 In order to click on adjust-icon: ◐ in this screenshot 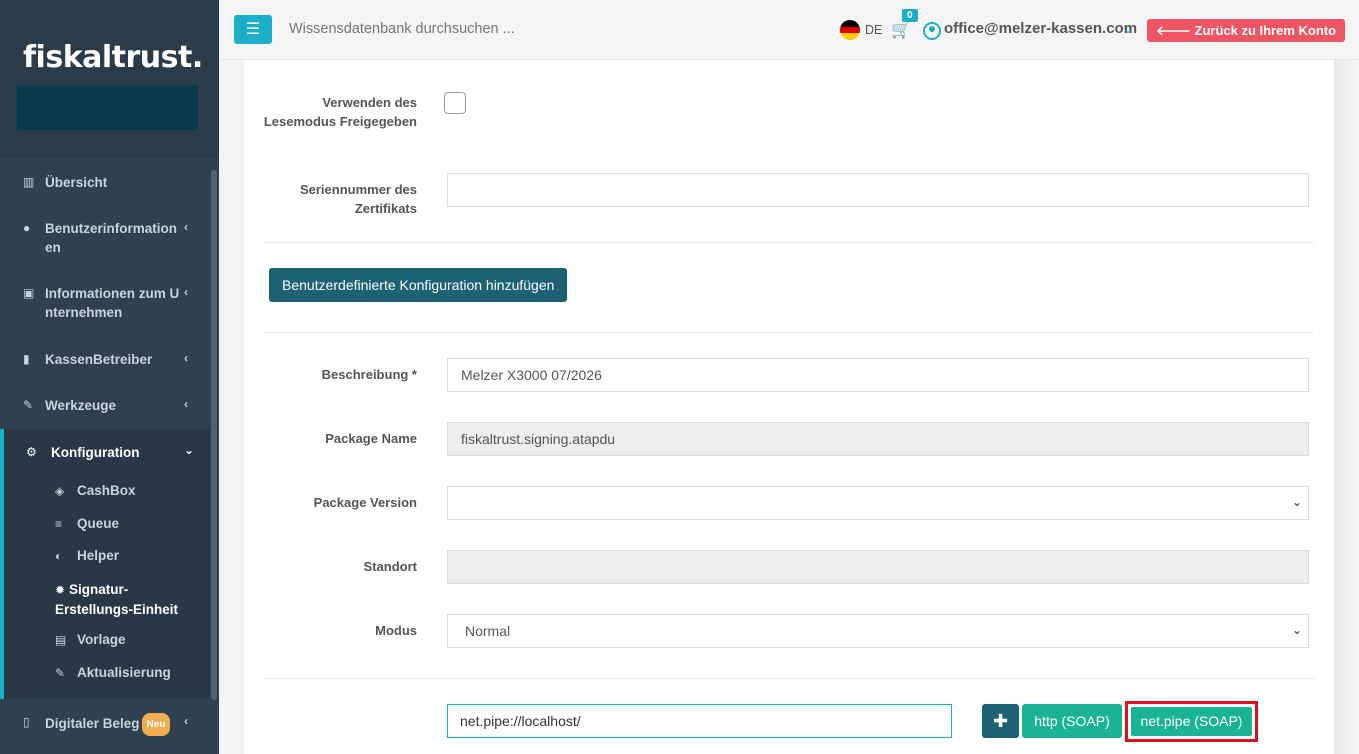, I will do `click(59, 556)`.